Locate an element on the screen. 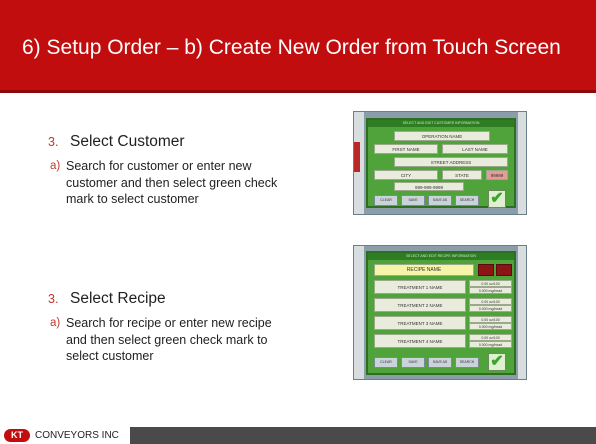  zip-field: 99999 is located at coordinates (497, 175).